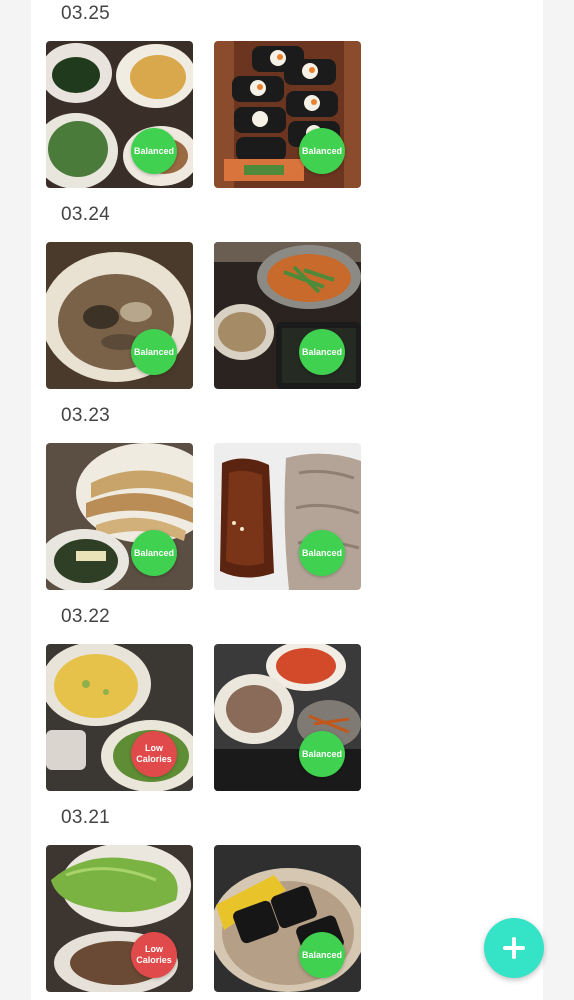 The height and width of the screenshot is (1000, 574). Describe the element at coordinates (86, 214) in the screenshot. I see `date-label: 03.24` at that location.